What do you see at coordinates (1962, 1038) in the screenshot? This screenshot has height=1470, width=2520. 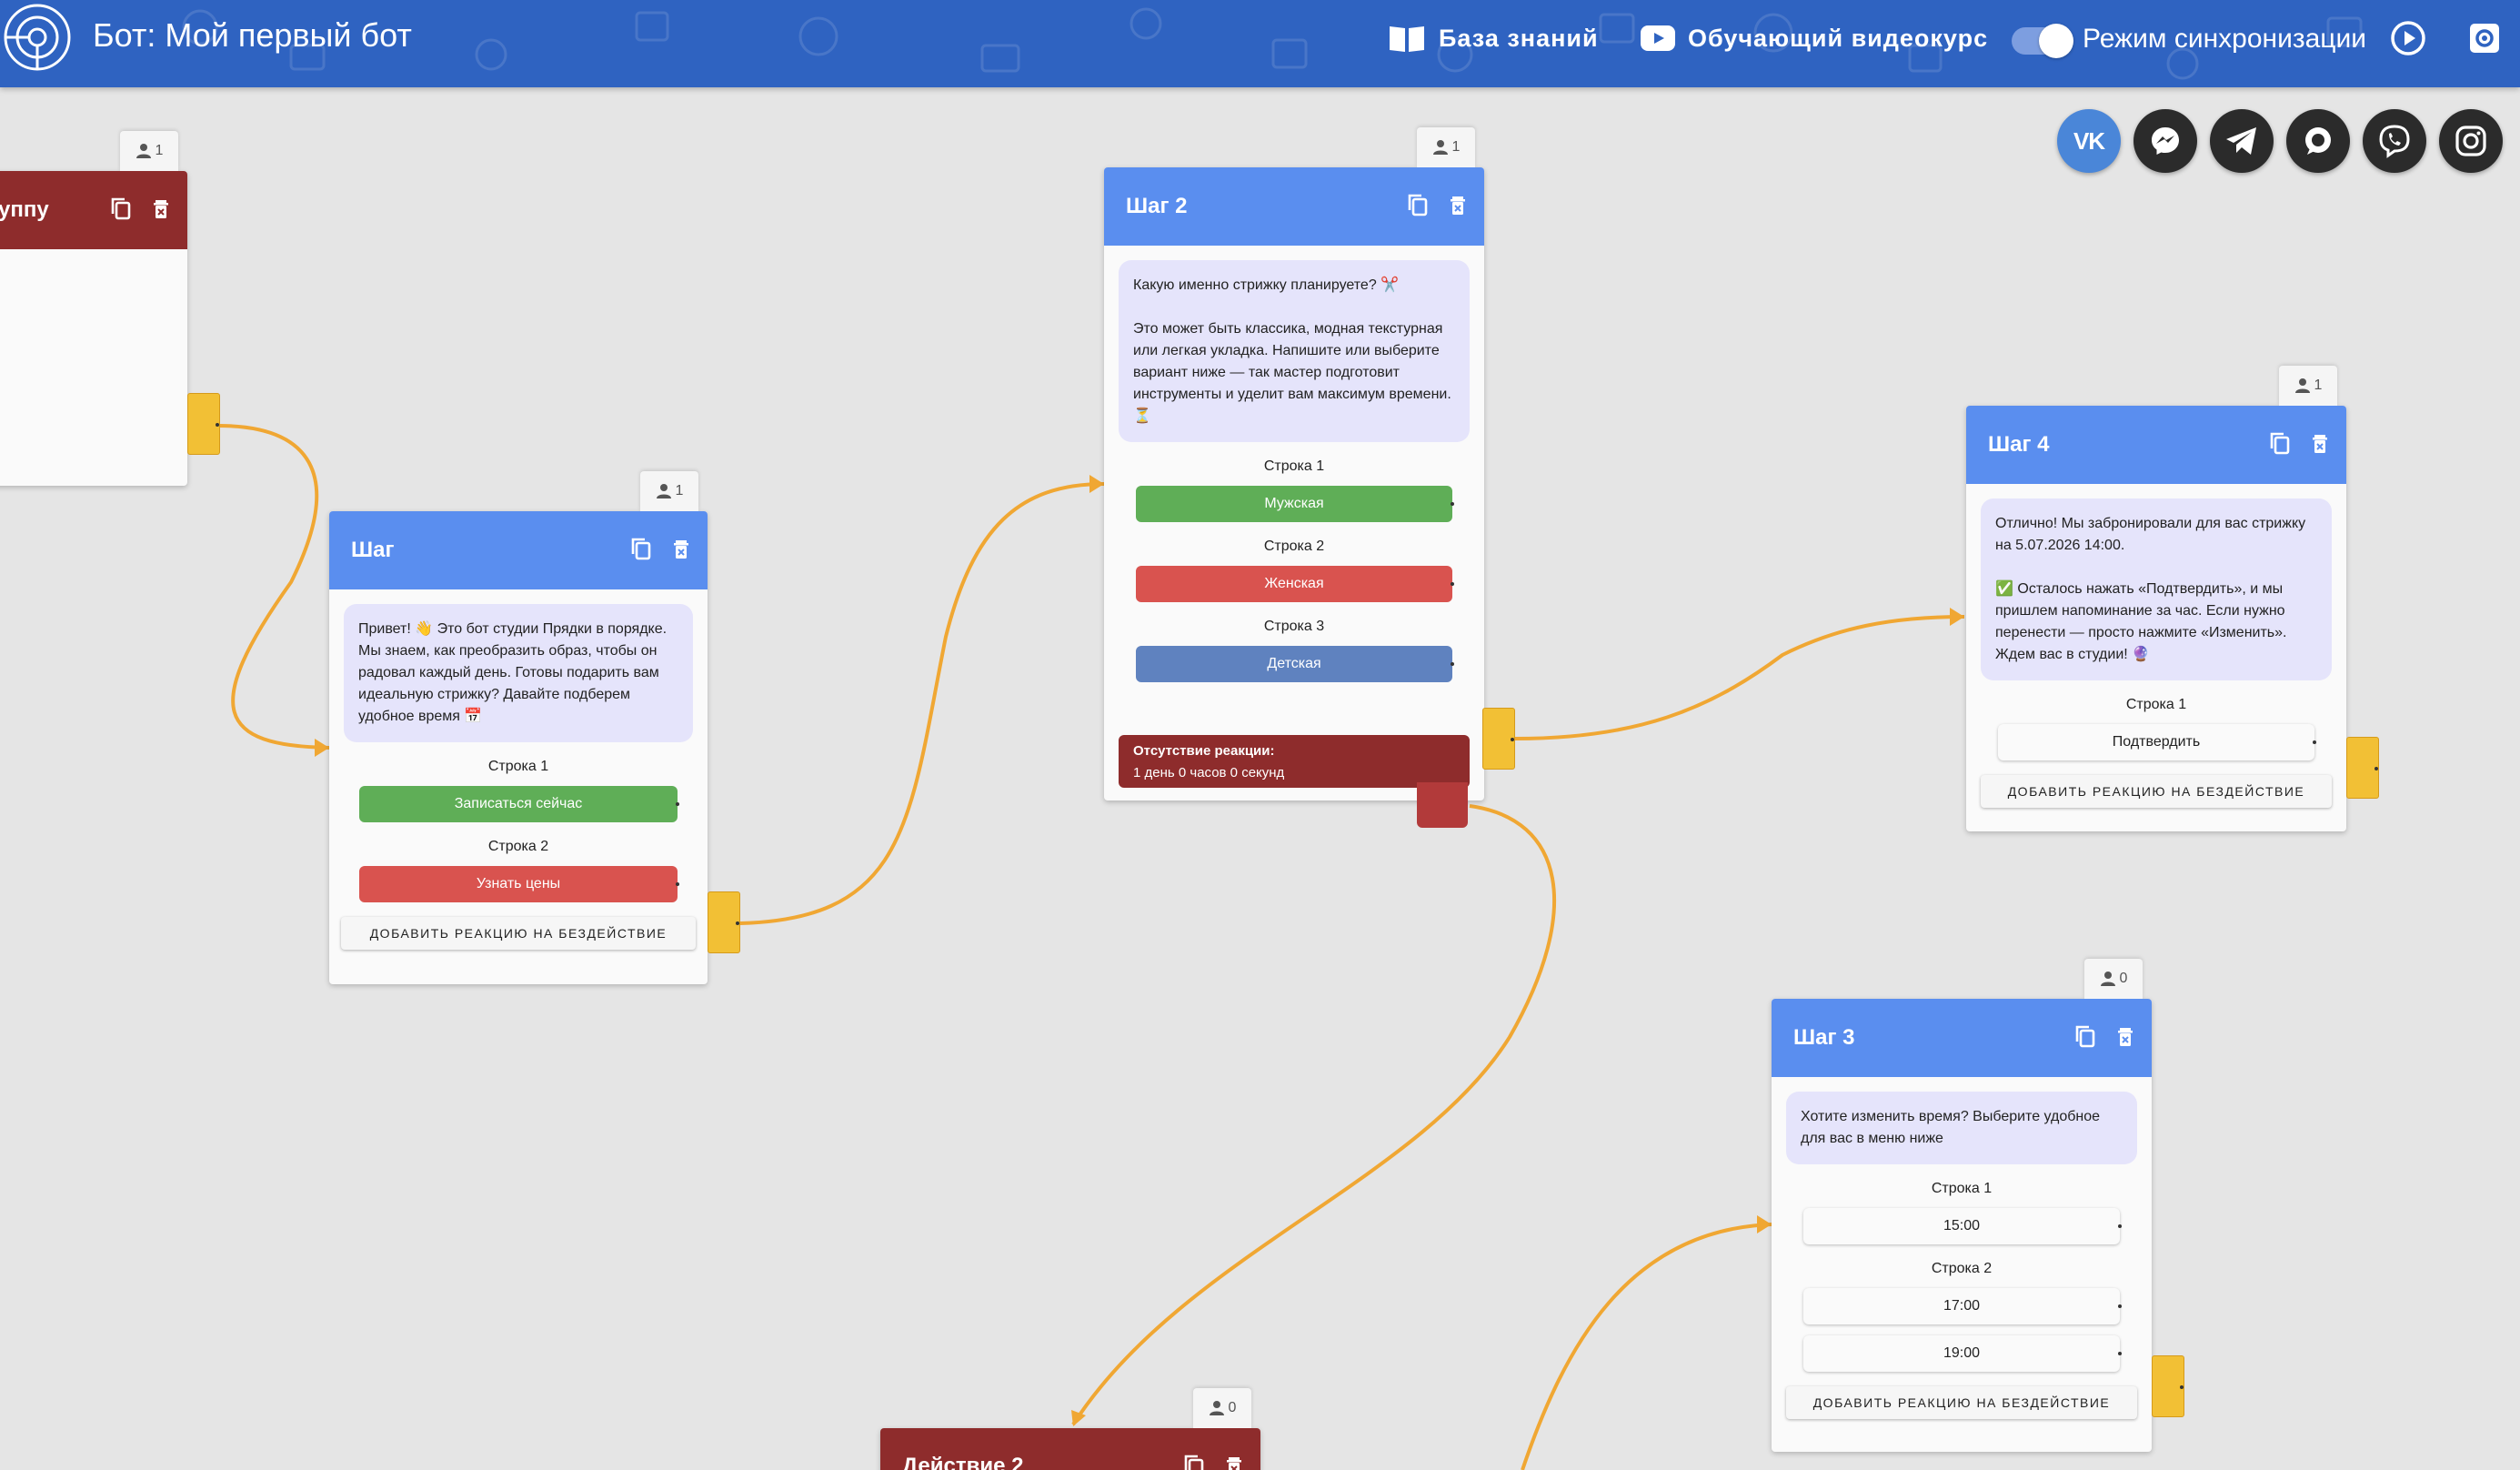 I see `step3-card-header: Шаг 3` at bounding box center [1962, 1038].